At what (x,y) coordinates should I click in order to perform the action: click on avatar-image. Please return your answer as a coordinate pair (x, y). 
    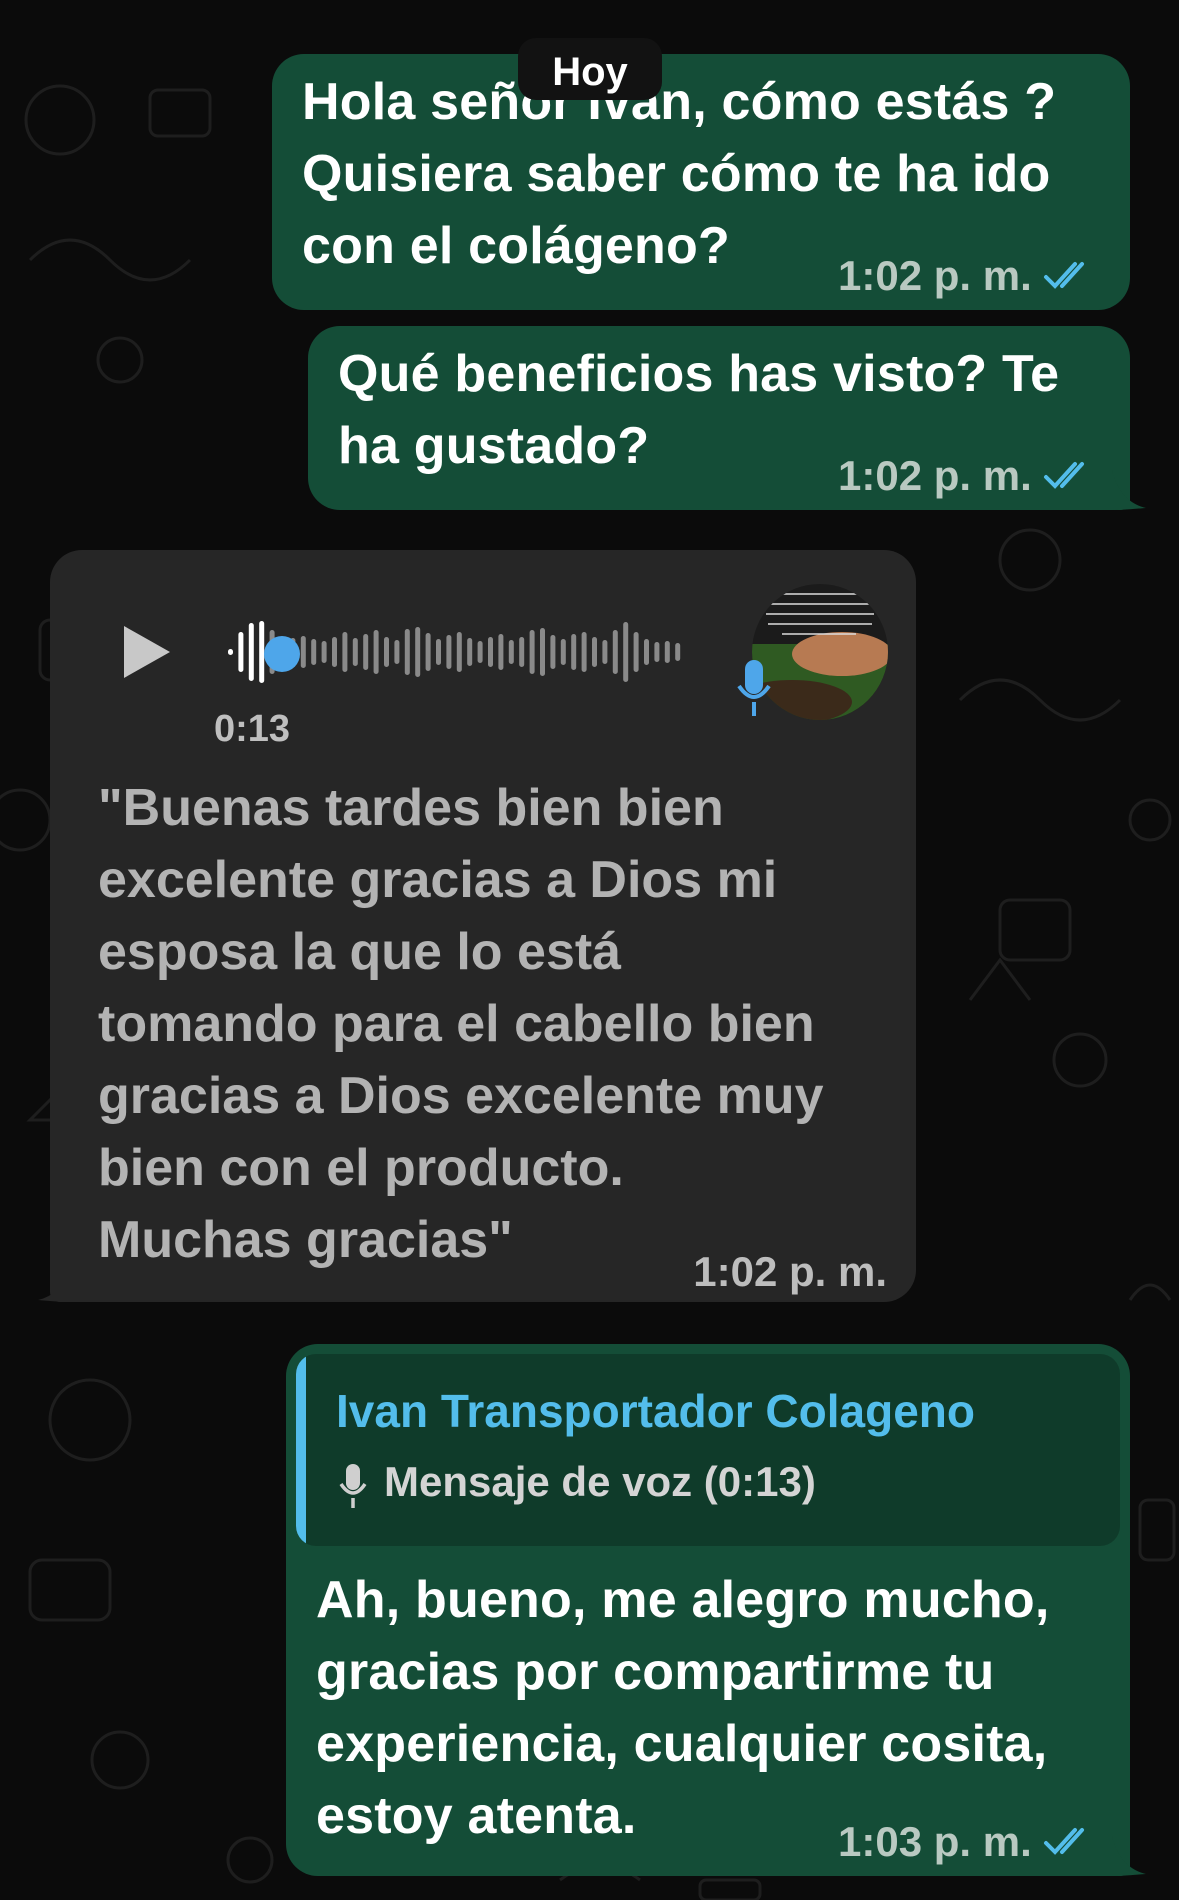
    Looking at the image, I should click on (820, 652).